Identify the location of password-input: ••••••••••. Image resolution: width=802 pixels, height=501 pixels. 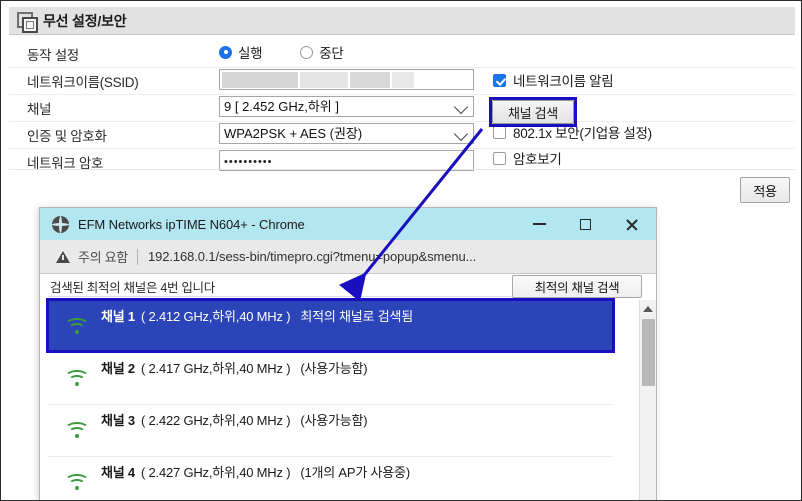
(346, 160).